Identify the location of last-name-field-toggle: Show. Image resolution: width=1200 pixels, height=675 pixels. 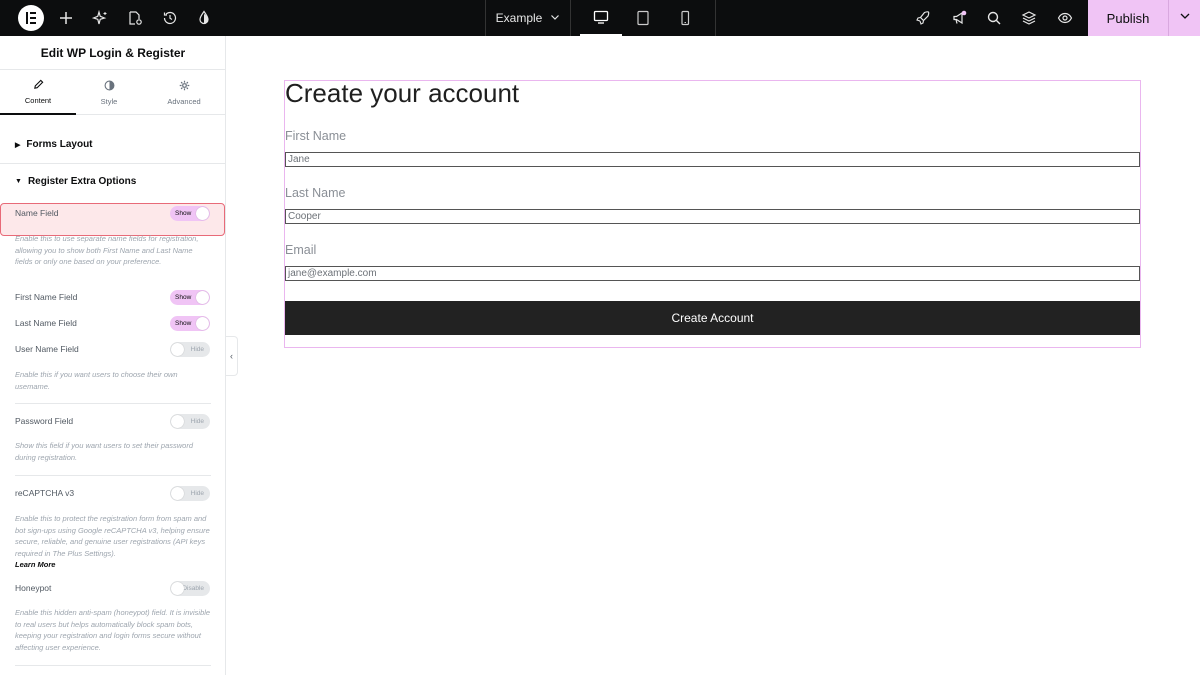
(190, 323).